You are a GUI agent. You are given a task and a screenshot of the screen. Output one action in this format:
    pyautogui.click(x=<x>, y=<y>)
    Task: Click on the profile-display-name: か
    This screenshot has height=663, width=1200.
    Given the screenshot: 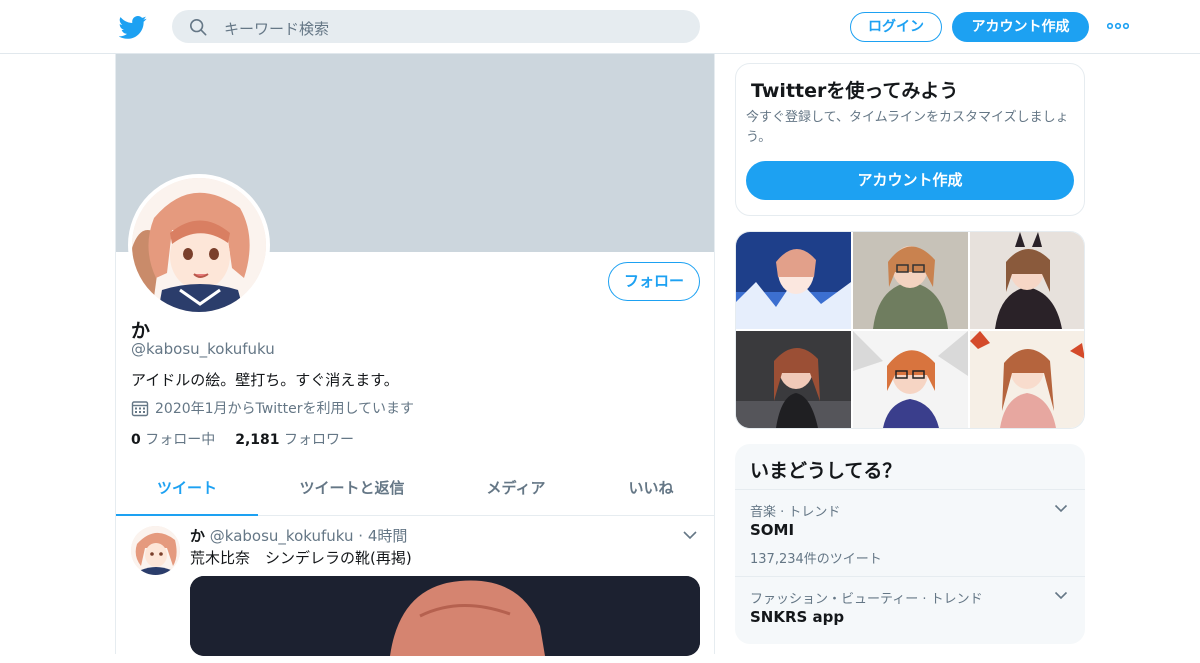 What is the action you would take?
    pyautogui.click(x=141, y=331)
    